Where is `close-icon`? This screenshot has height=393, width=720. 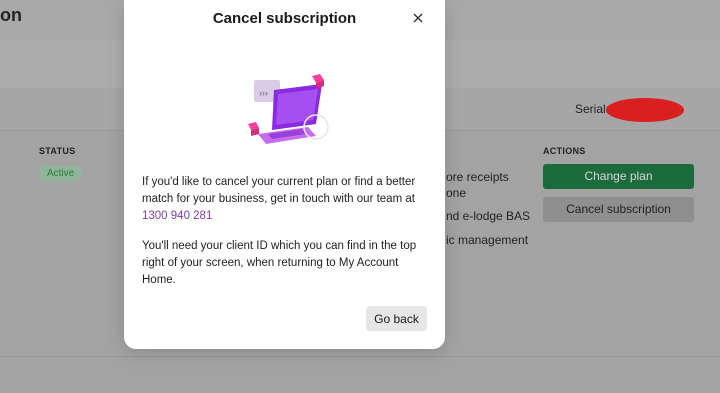
close-icon is located at coordinates (418, 18).